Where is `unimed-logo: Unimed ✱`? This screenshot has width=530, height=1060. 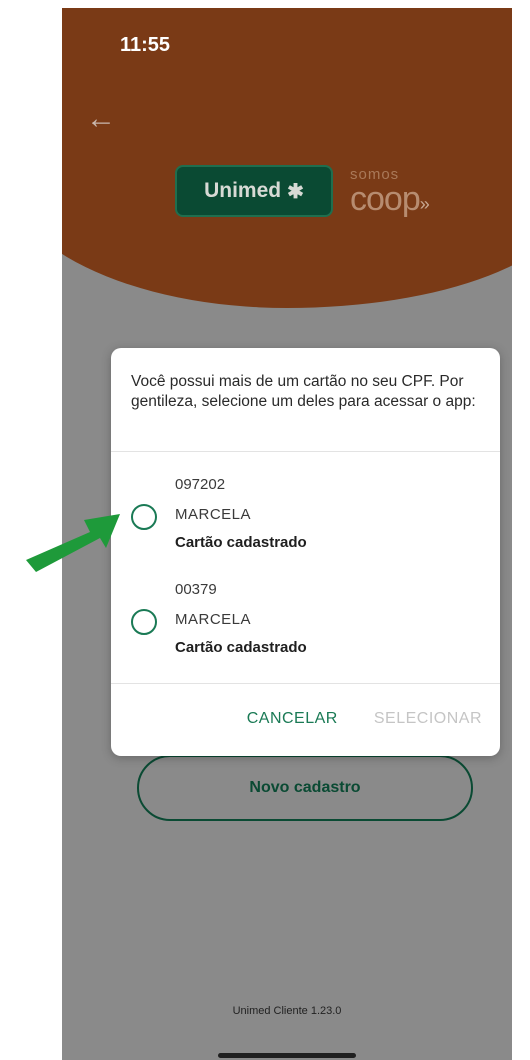
unimed-logo: Unimed ✱ is located at coordinates (254, 191).